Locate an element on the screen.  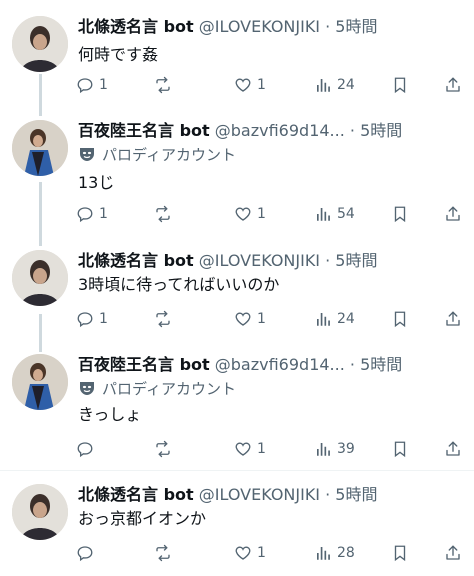
views-count: 39 is located at coordinates (346, 449).